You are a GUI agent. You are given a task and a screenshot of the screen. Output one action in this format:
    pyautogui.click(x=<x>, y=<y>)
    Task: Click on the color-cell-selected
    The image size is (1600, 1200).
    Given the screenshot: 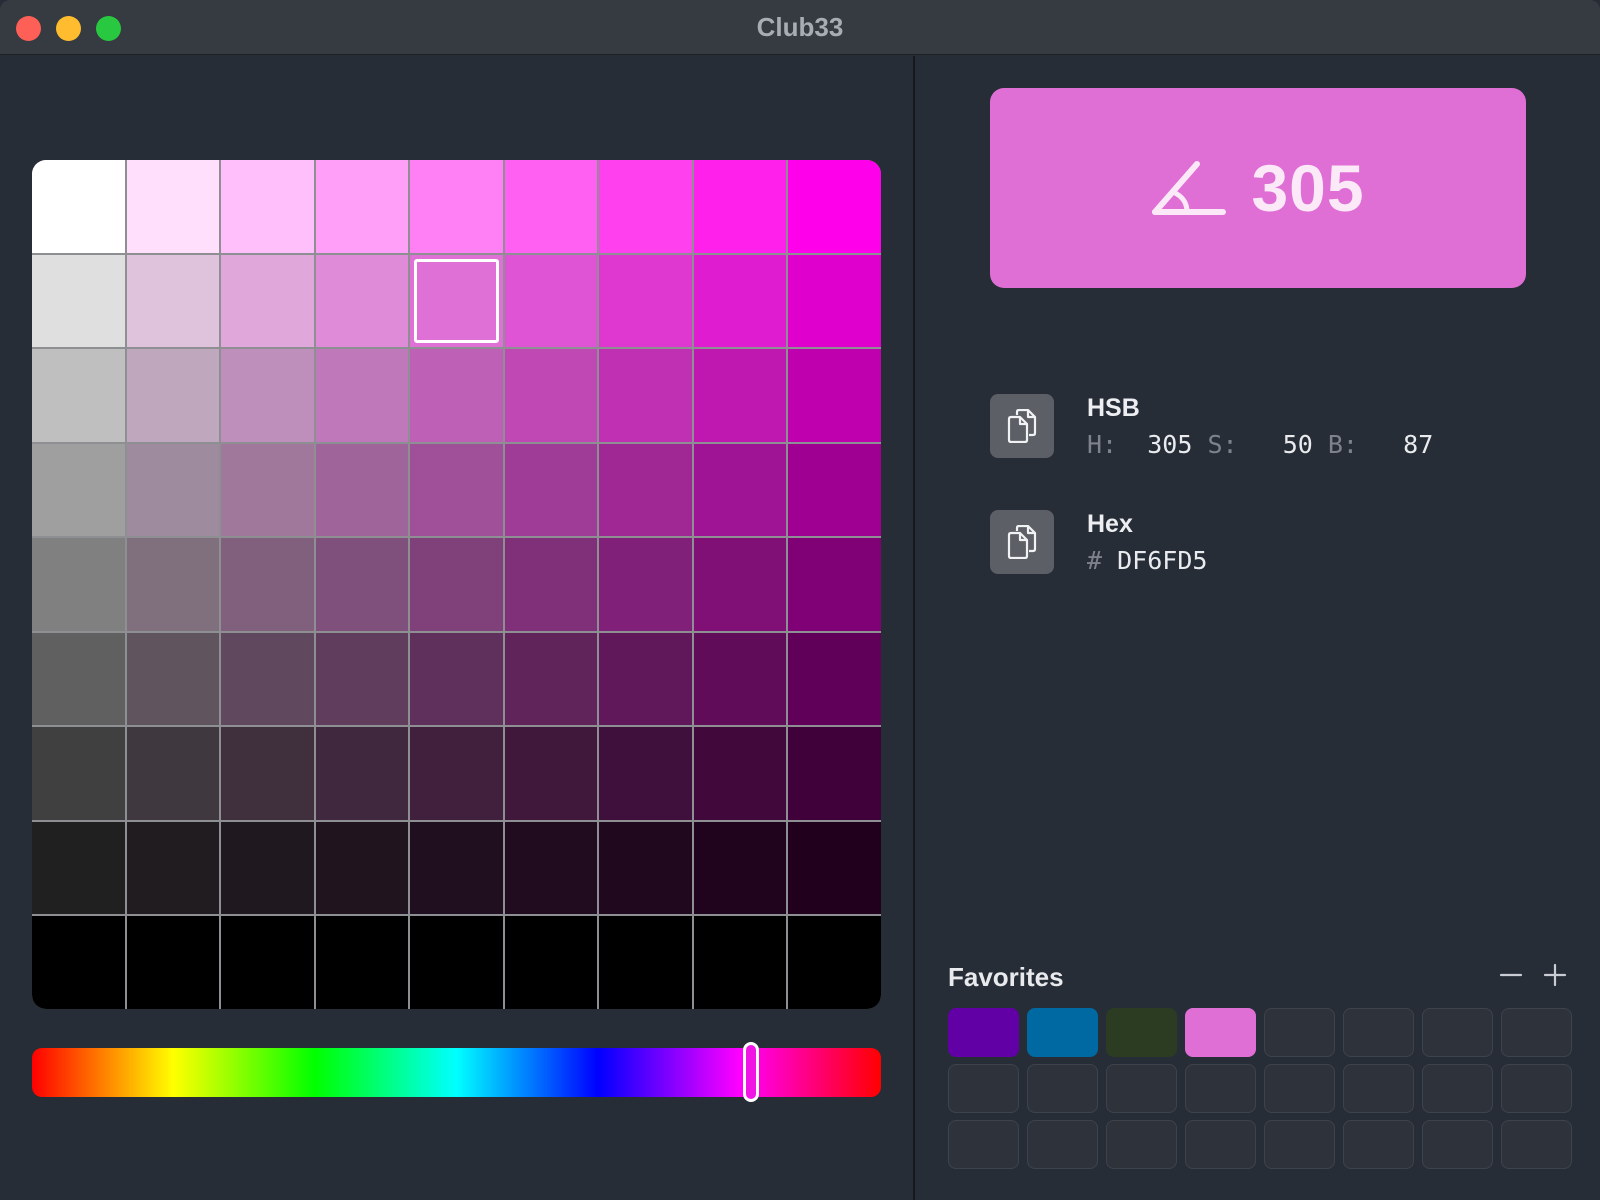 What is the action you would take?
    pyautogui.click(x=456, y=301)
    